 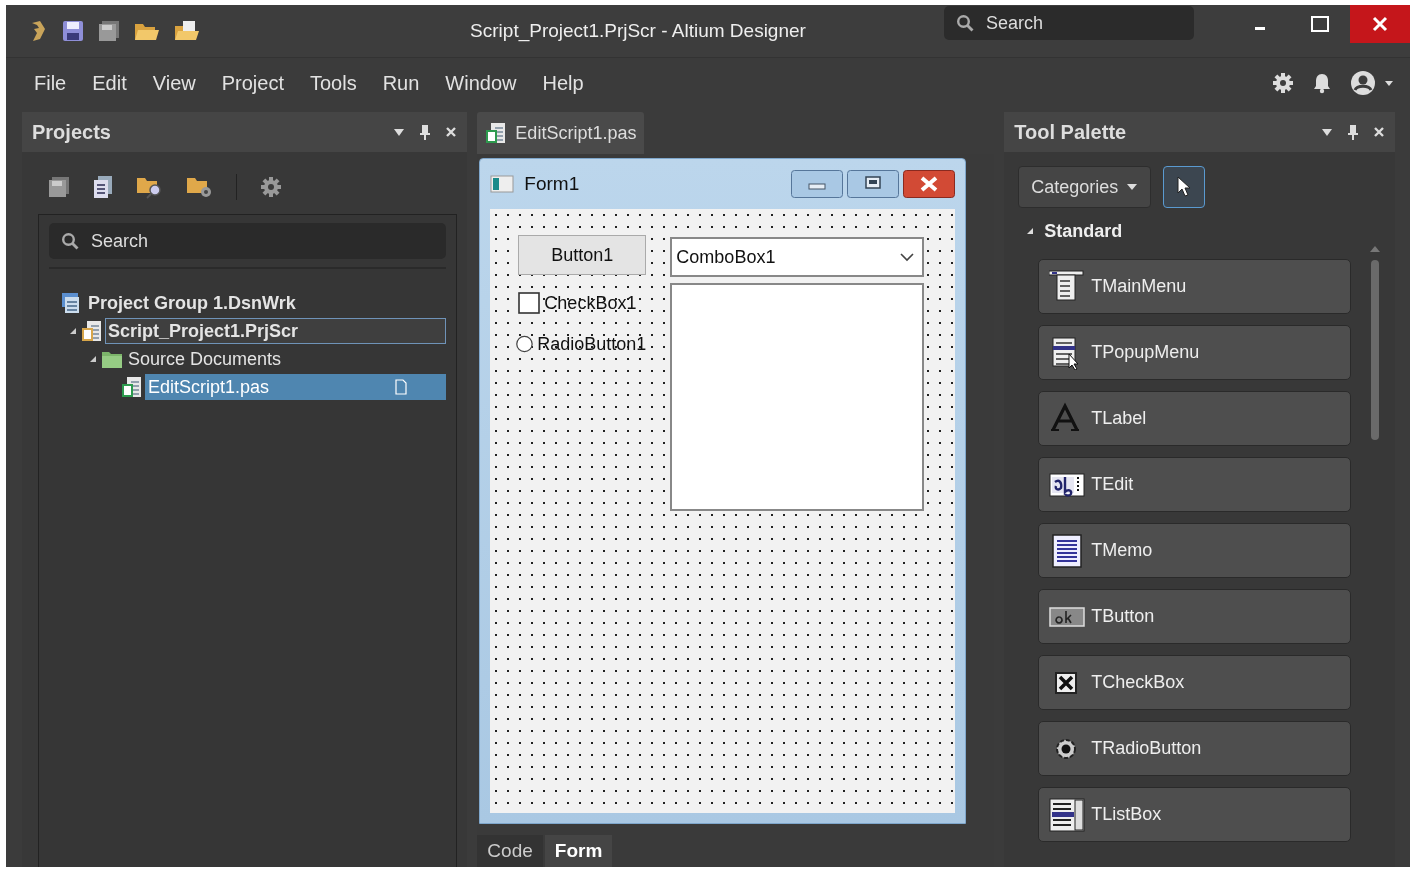 What do you see at coordinates (563, 83) in the screenshot?
I see `menu-item: Help` at bounding box center [563, 83].